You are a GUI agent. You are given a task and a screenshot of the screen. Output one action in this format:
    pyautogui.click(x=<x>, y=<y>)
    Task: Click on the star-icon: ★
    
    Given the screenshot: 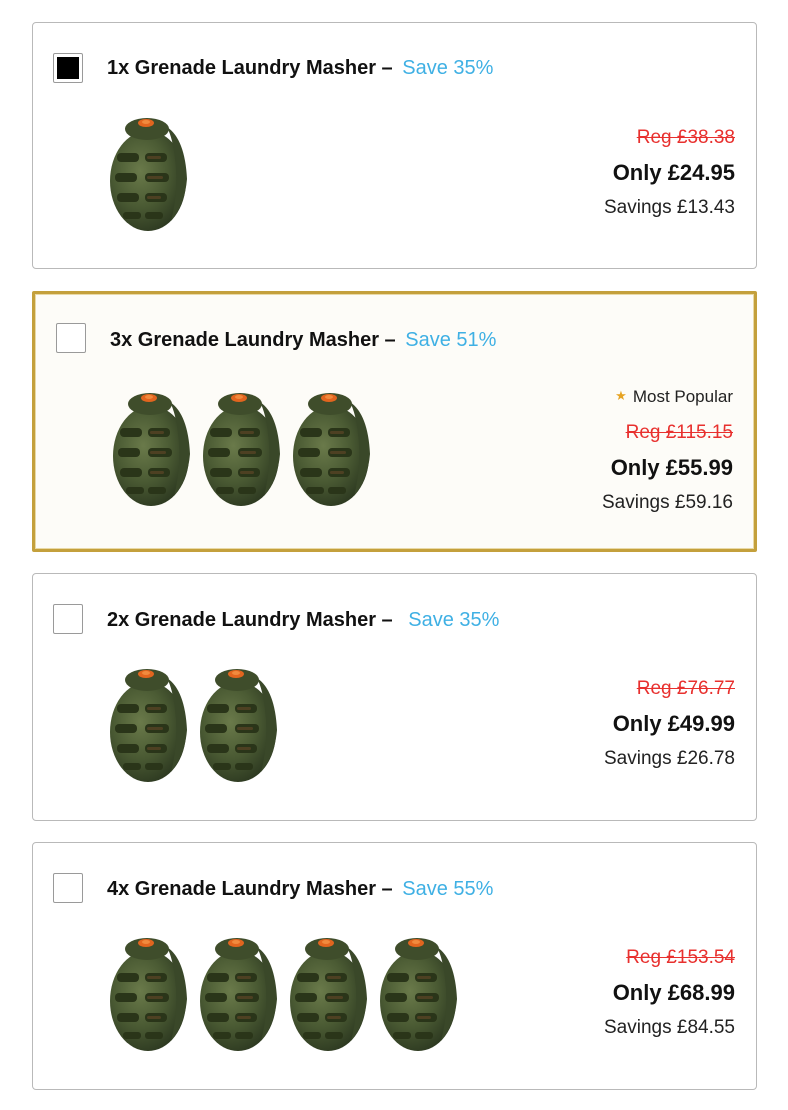 What is the action you would take?
    pyautogui.click(x=621, y=395)
    